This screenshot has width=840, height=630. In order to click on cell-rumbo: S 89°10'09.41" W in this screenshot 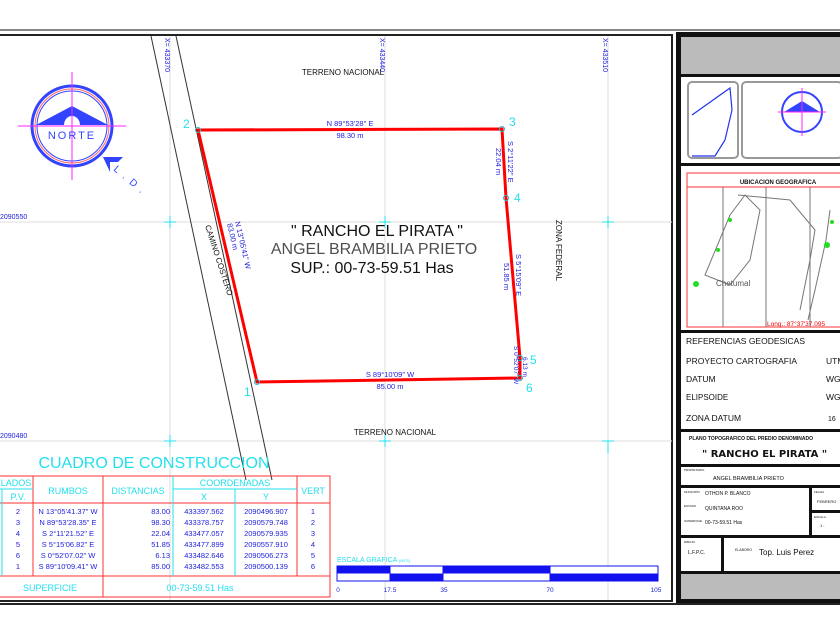, I will do `click(69, 566)`.